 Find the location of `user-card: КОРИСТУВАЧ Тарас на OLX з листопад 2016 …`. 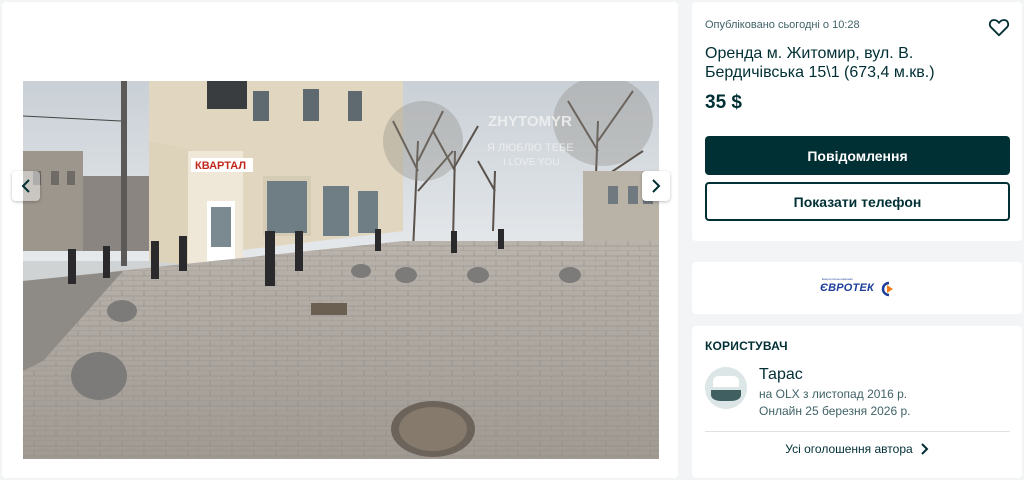

user-card: КОРИСТУВАЧ Тарас на OLX з листопад 2016 … is located at coordinates (857, 402).